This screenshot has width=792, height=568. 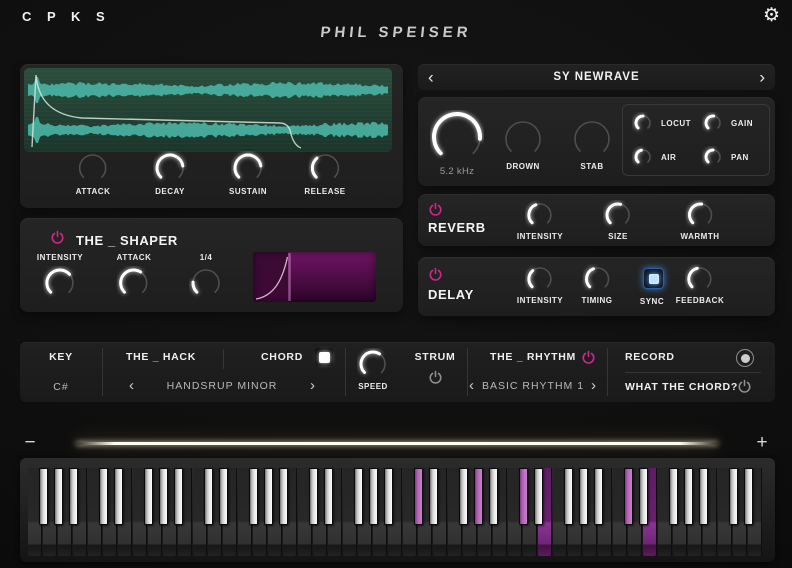 I want to click on black-key-A#4, so click(x=388, y=496).